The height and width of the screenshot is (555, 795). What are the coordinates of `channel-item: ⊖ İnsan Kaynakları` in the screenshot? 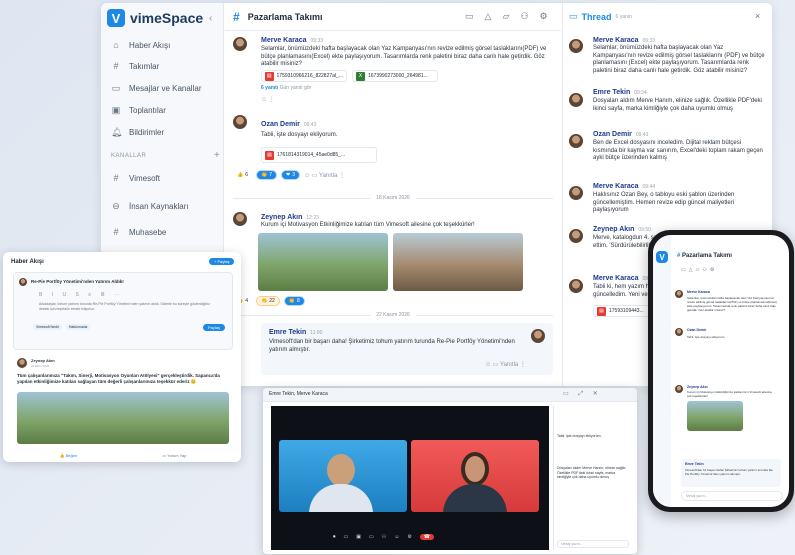 It's located at (150, 206).